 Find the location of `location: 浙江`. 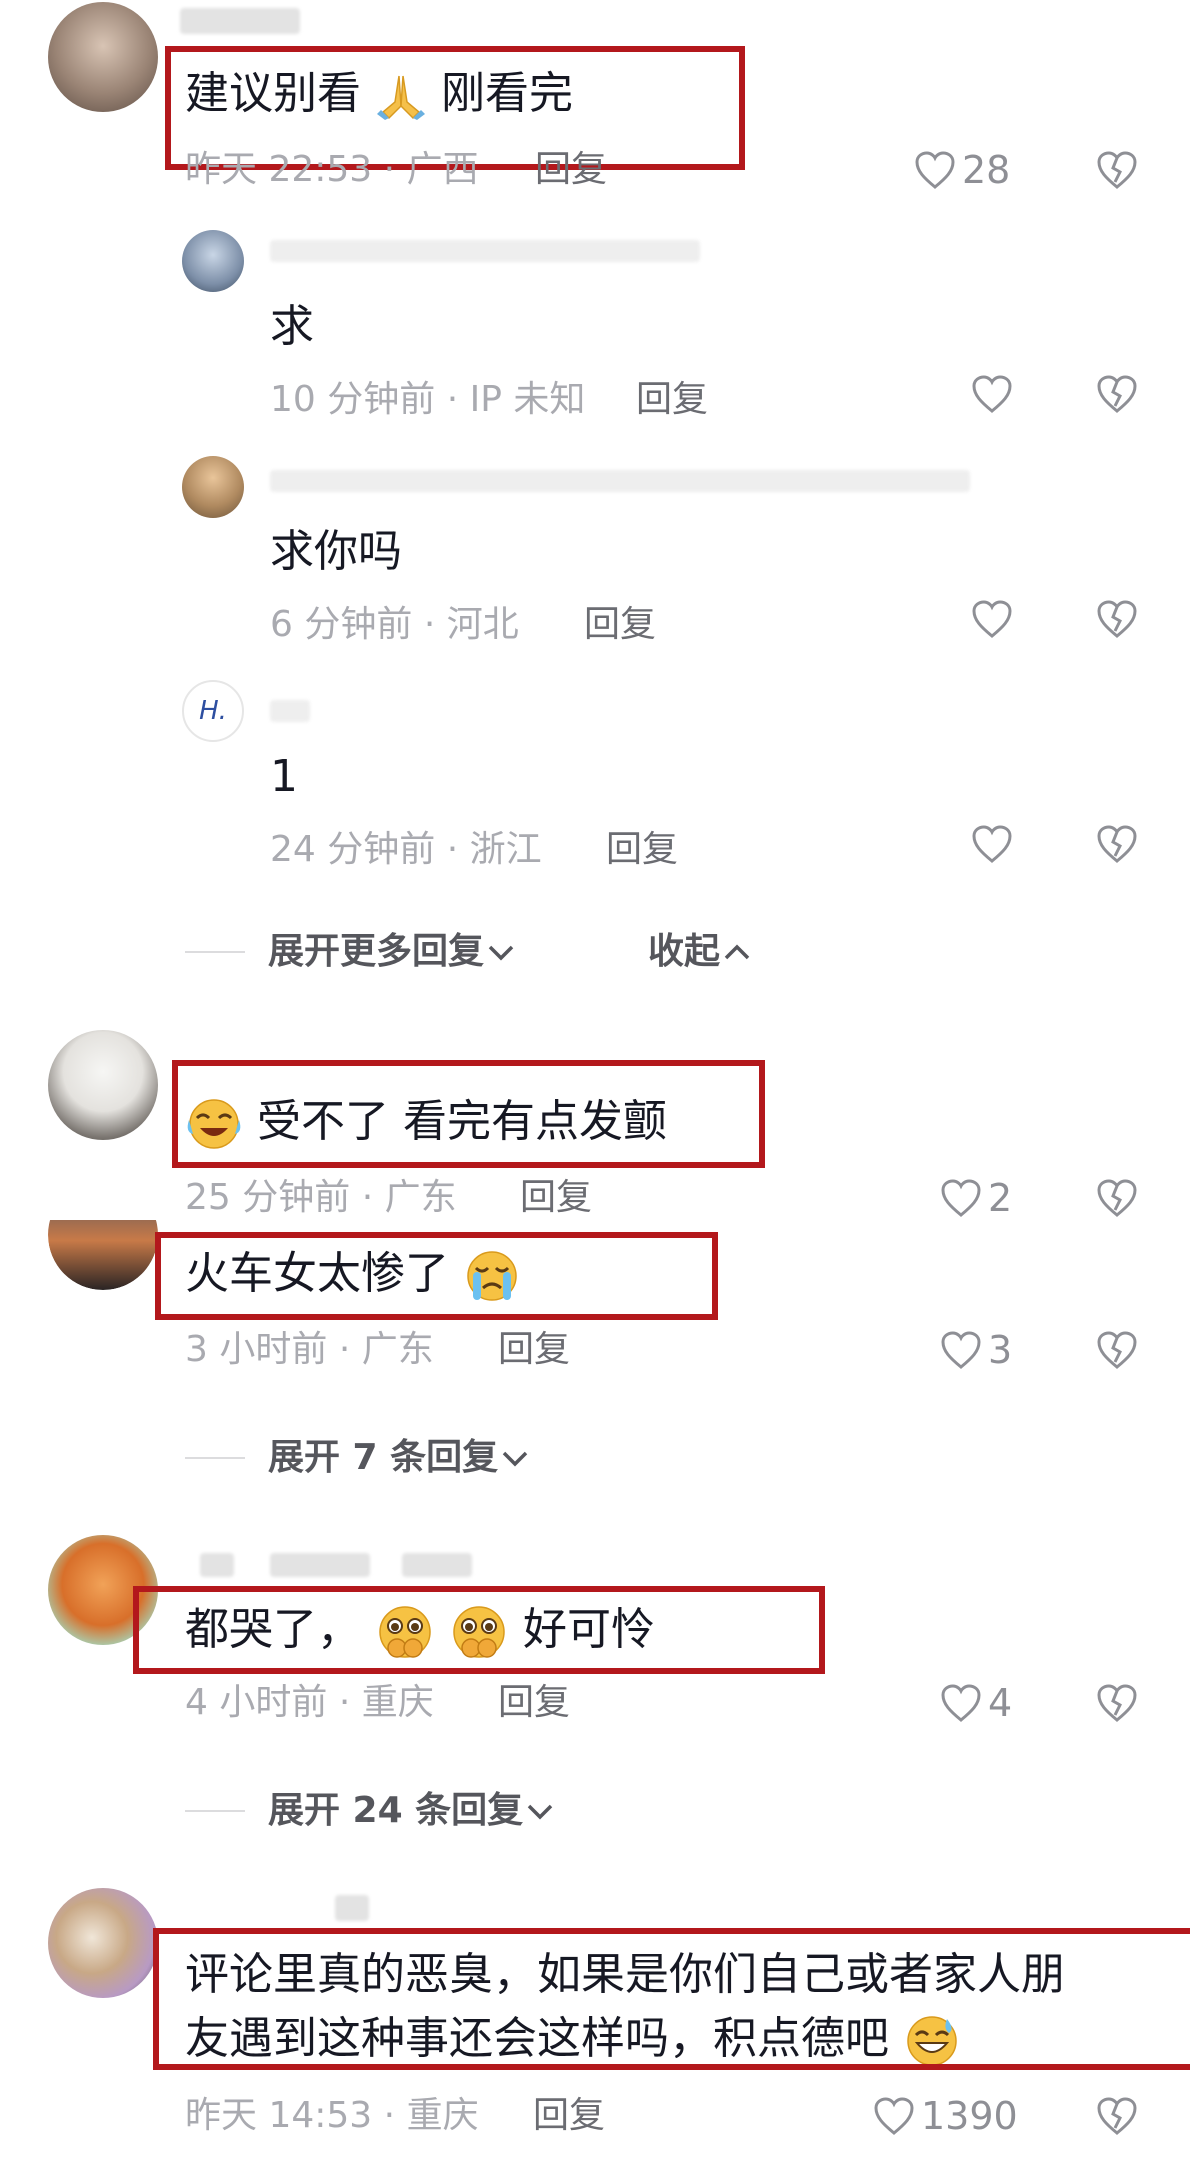

location: 浙江 is located at coordinates (505, 849).